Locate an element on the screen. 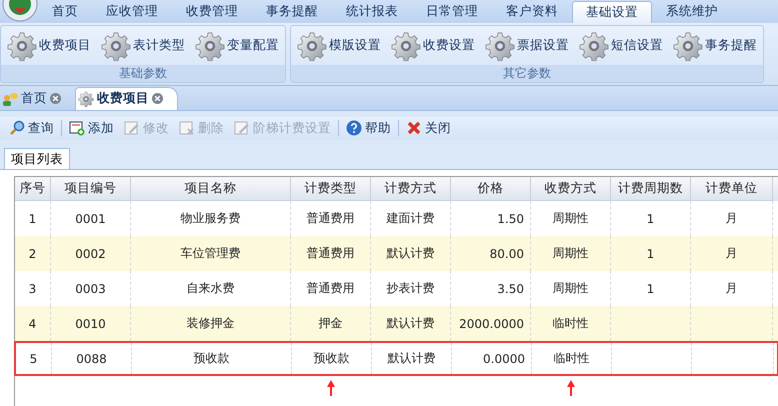 The height and width of the screenshot is (406, 778). table-cell: 80.00 is located at coordinates (507, 253).